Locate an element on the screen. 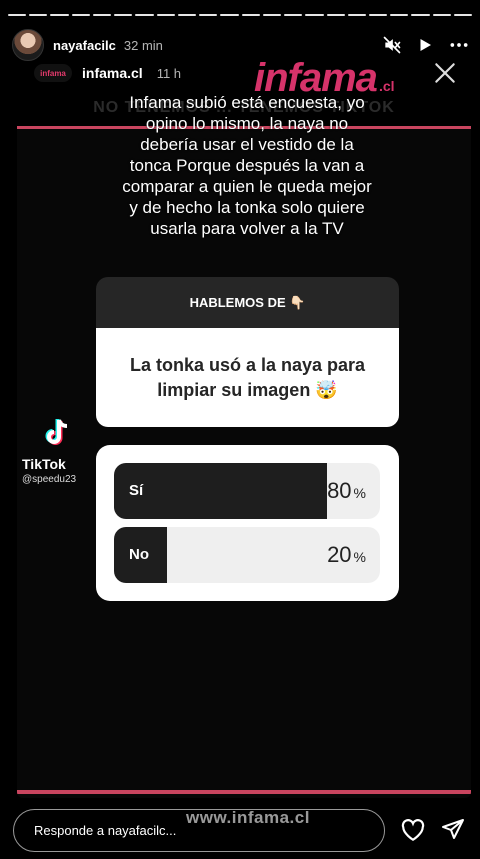 The width and height of the screenshot is (480, 859). time-ago: 32 min is located at coordinates (143, 45).